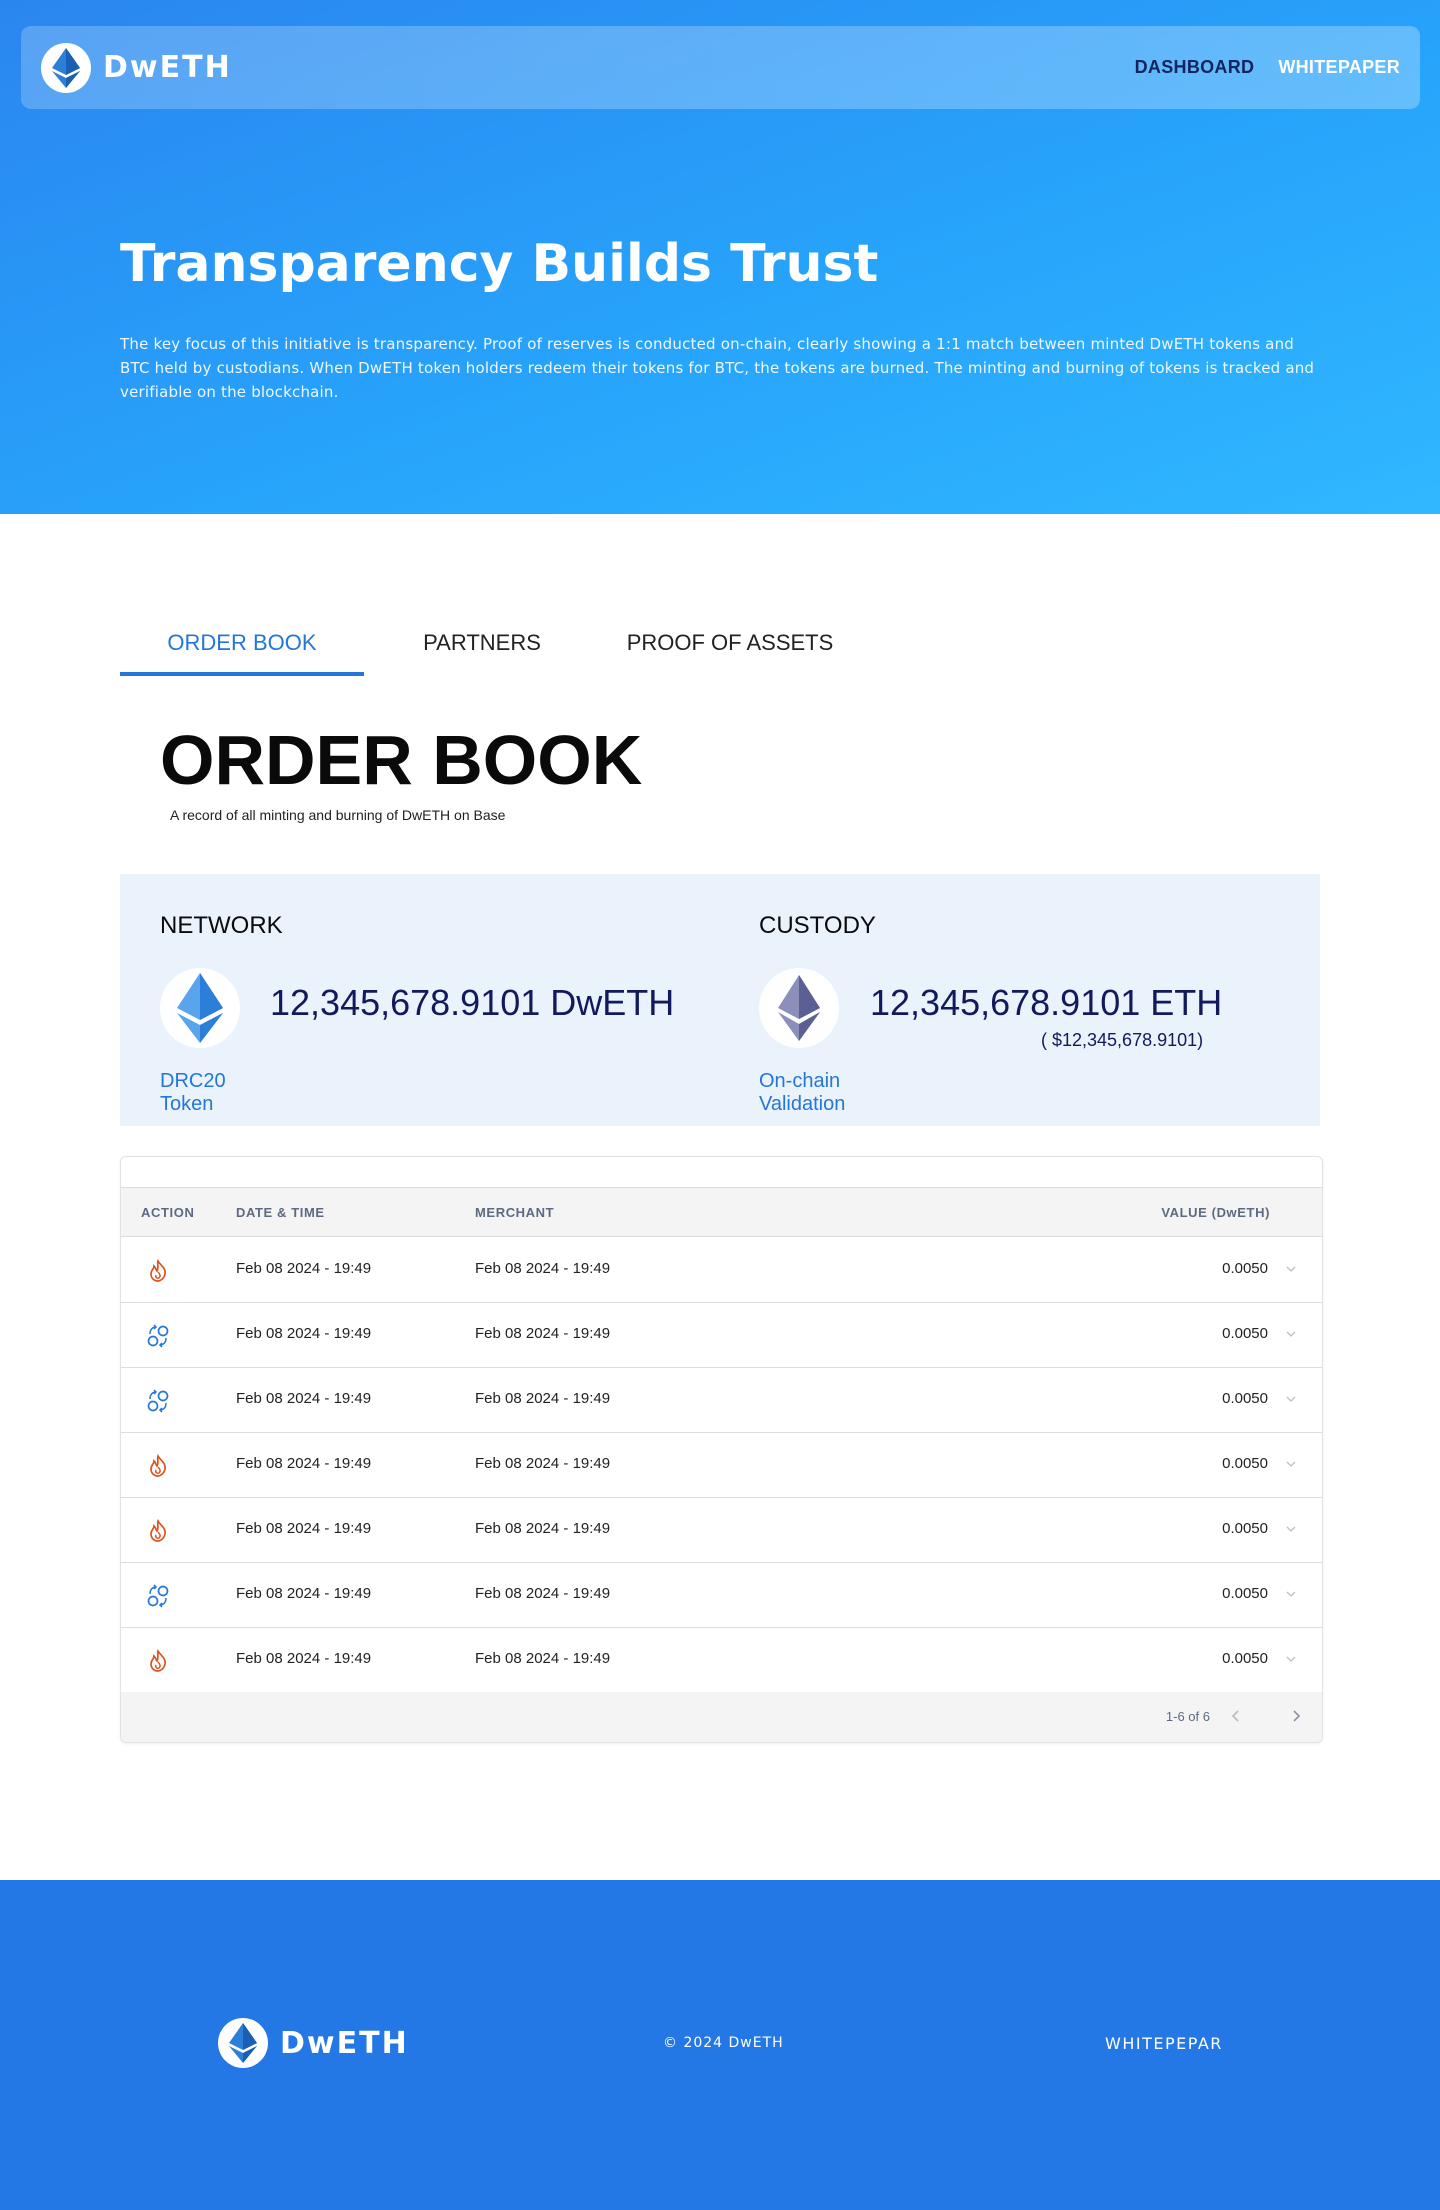 The width and height of the screenshot is (1440, 2210). I want to click on column-action: ACTION, so click(168, 1212).